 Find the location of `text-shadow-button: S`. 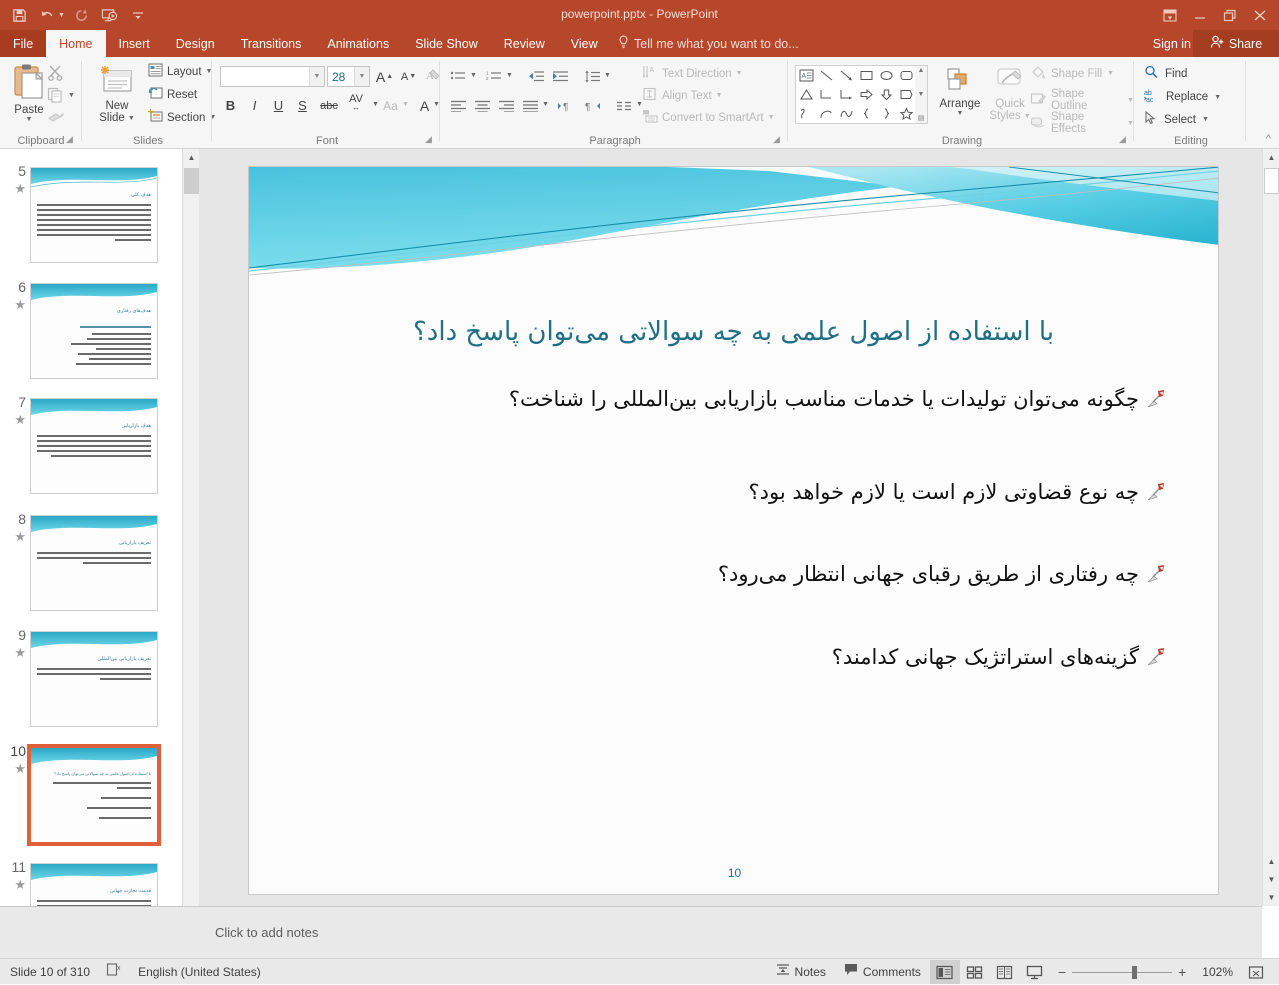

text-shadow-button: S is located at coordinates (302, 105).